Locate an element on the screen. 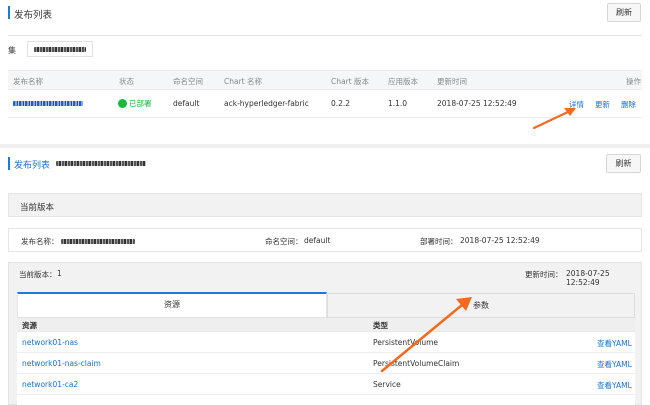 The image size is (650, 405). detail-refresh-button: 刷新 is located at coordinates (623, 163).